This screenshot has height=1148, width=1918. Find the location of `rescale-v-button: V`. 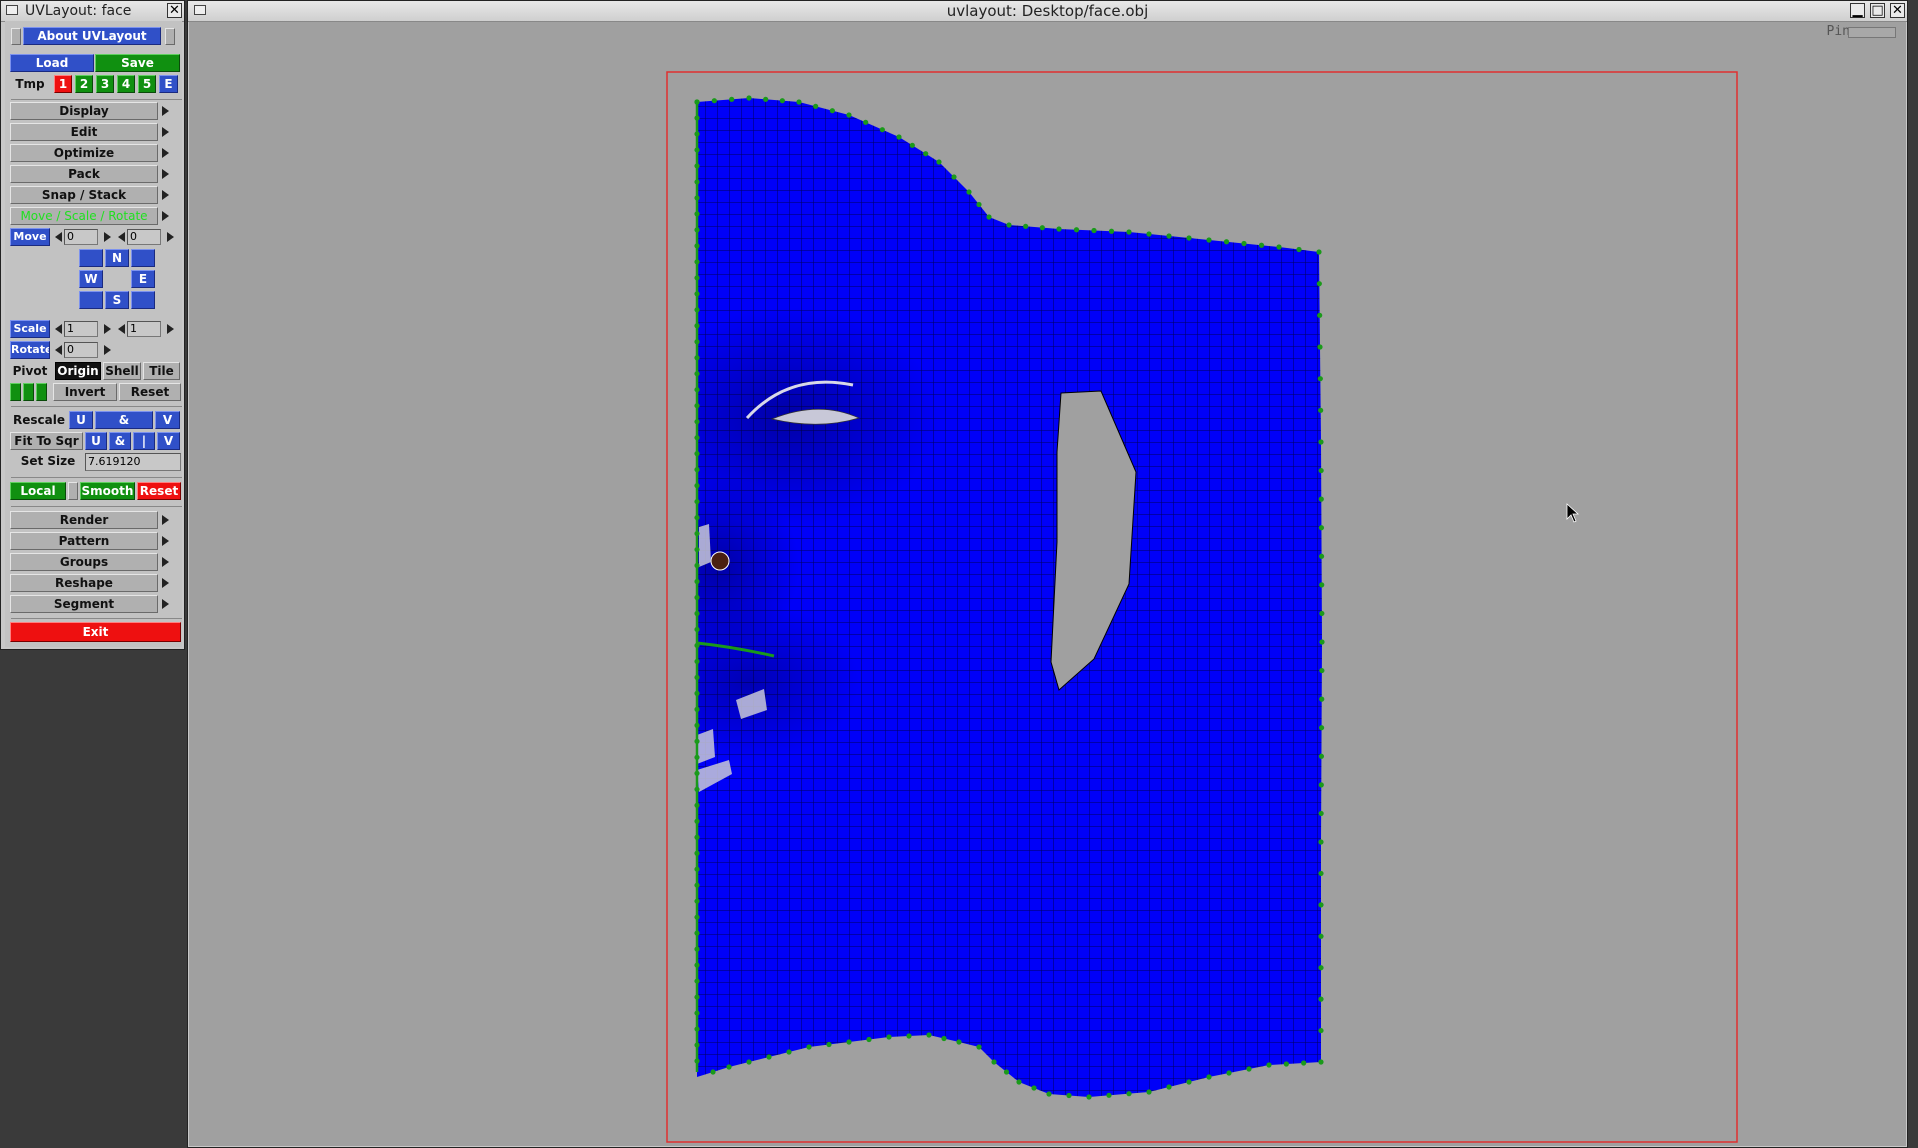

rescale-v-button: V is located at coordinates (167, 420).